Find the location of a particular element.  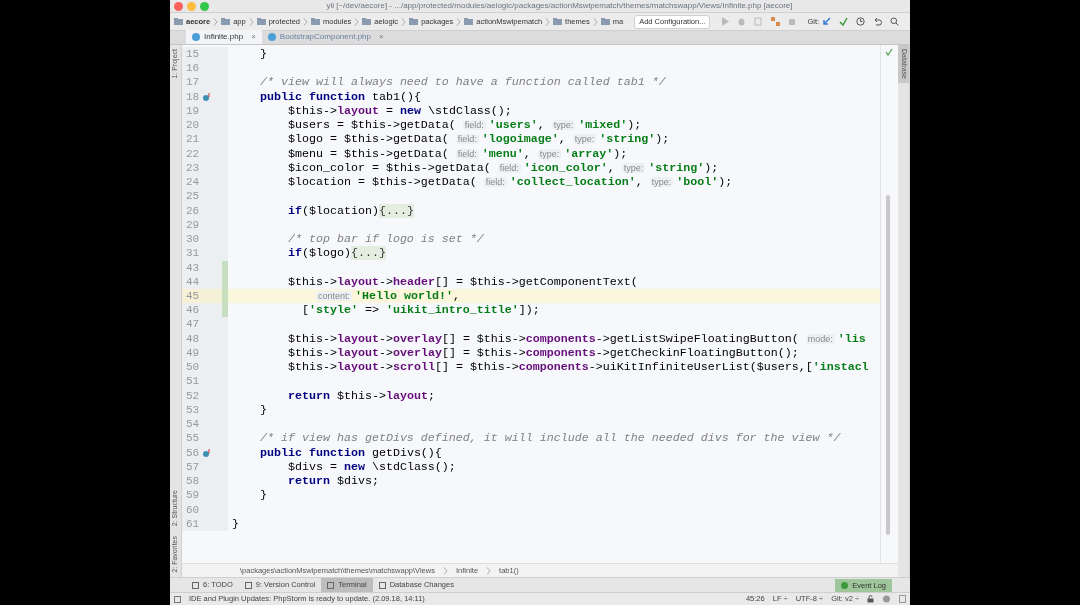

code-comment: /* top bar if logo is set */ is located at coordinates (385, 239).